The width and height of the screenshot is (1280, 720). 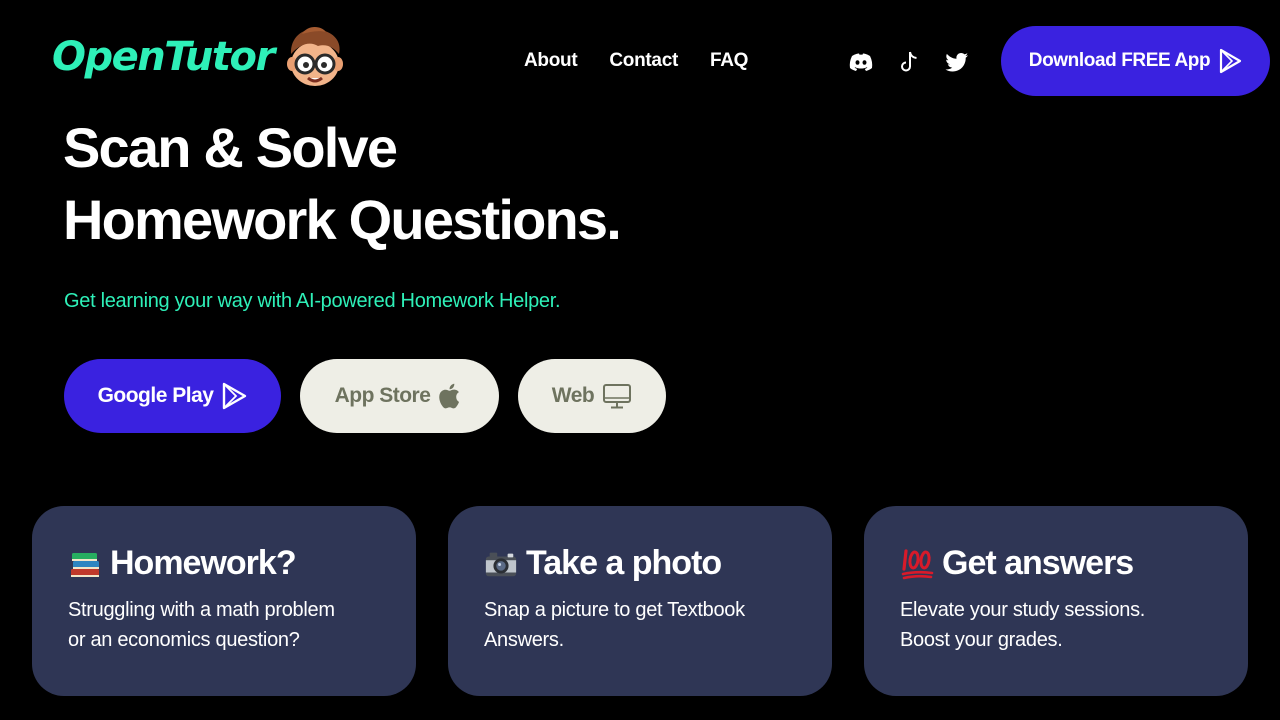 What do you see at coordinates (981, 640) in the screenshot?
I see `card-text-line: Boost your grades.` at bounding box center [981, 640].